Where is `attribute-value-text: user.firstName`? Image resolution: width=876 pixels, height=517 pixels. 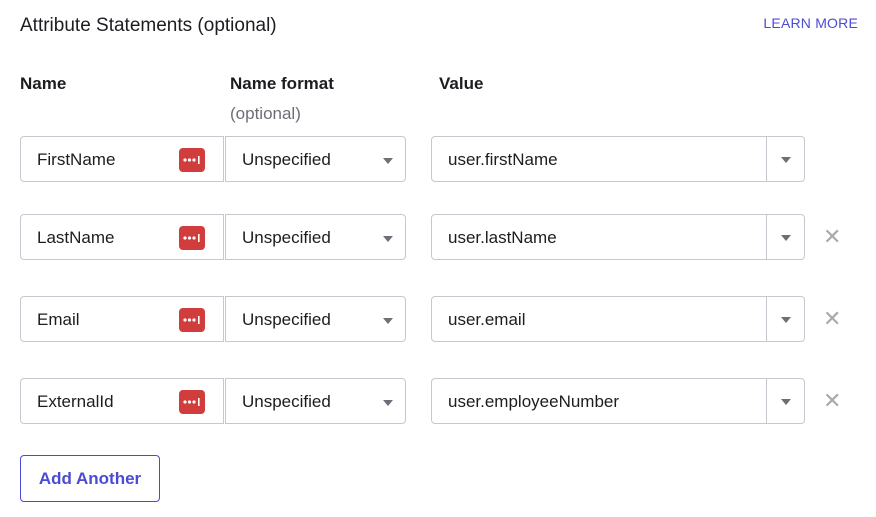
attribute-value-text: user.firstName is located at coordinates (503, 159).